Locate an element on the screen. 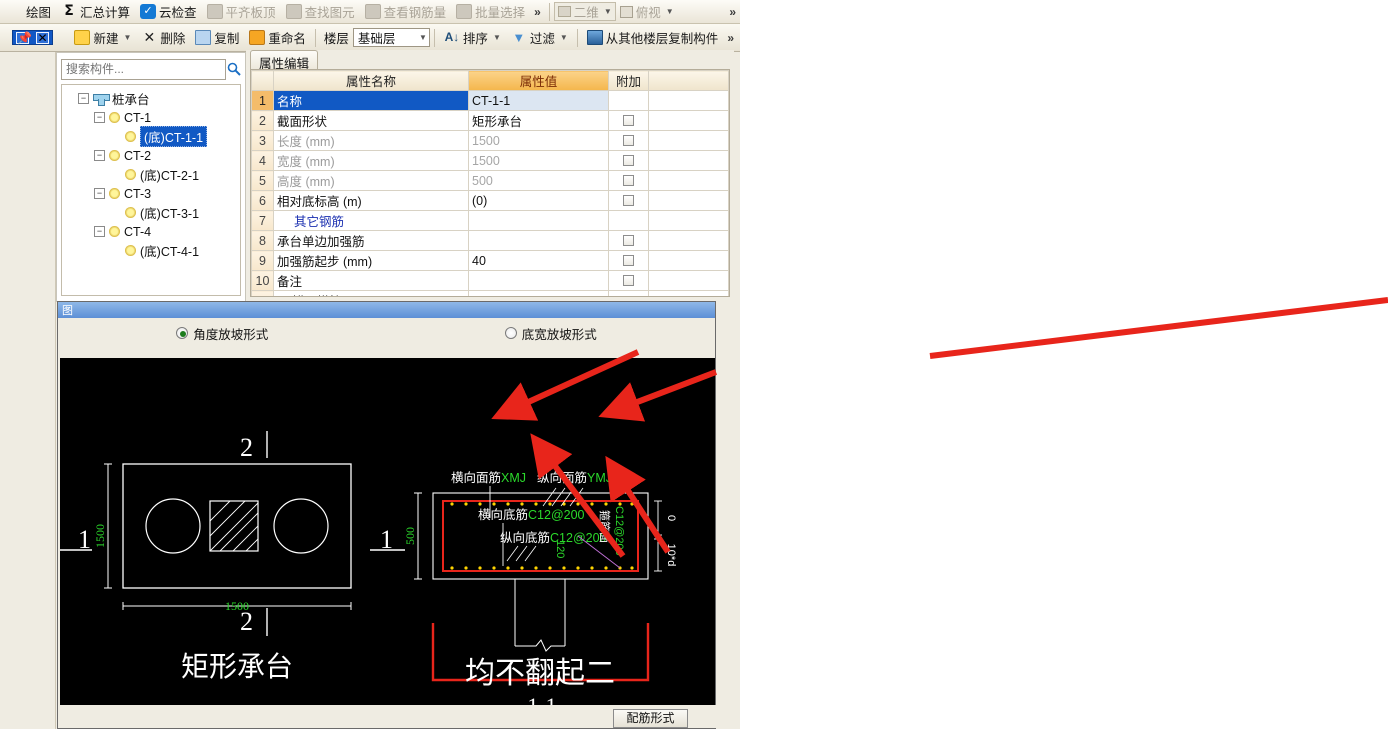 The height and width of the screenshot is (729, 1388). copy-from-other-floor-button: 从其他楼层复制构件 is located at coordinates (653, 38).